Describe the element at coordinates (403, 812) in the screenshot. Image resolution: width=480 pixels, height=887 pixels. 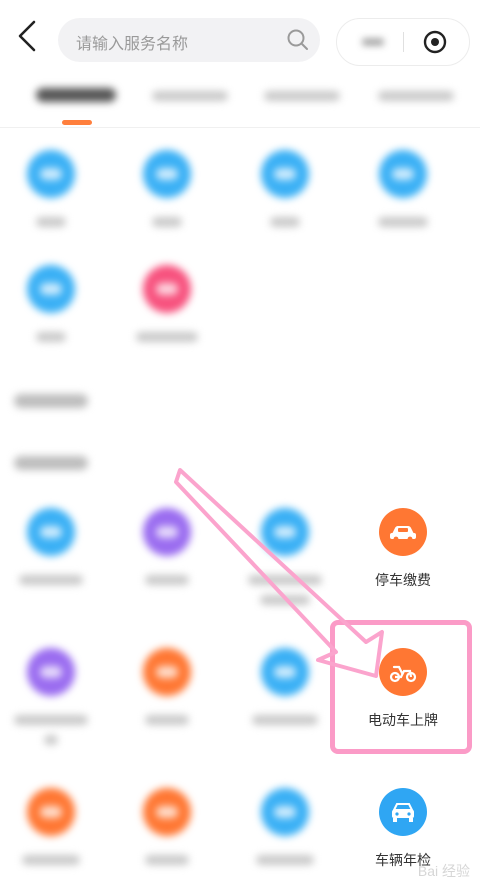
I see `car-front-icon` at that location.